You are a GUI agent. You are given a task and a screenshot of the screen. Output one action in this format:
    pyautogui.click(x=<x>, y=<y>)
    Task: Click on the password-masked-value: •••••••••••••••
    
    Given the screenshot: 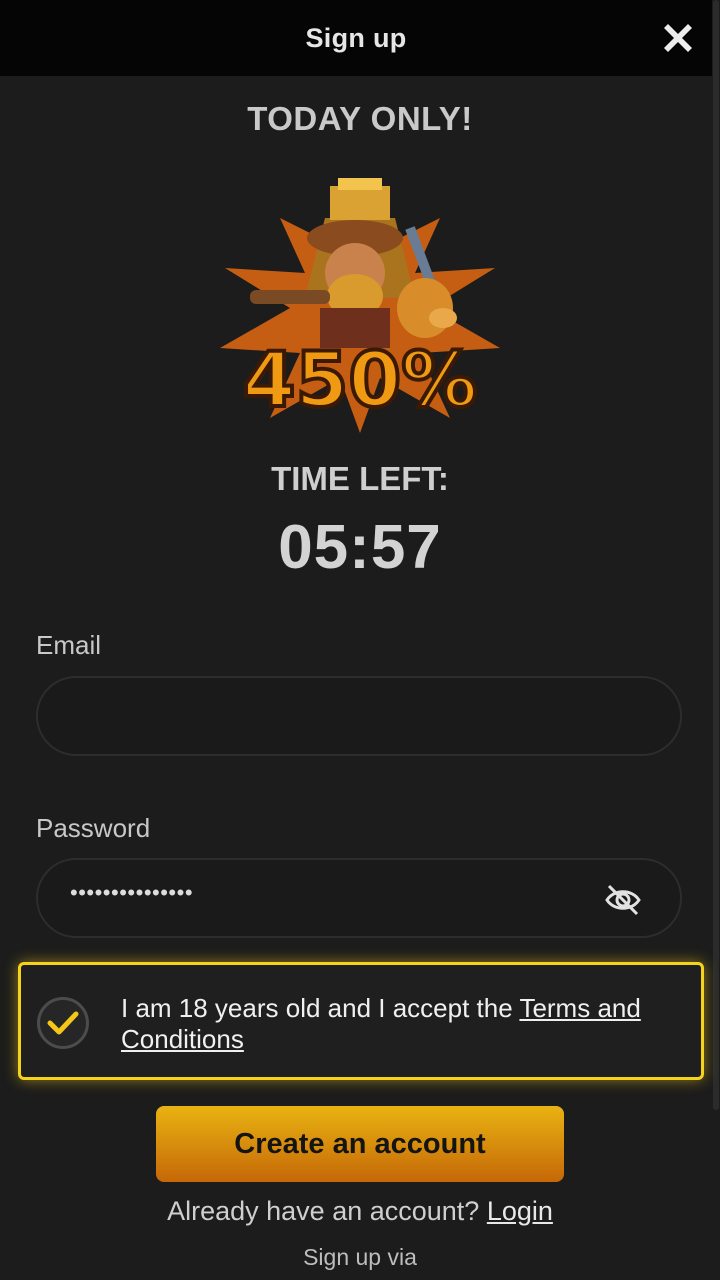 What is the action you would take?
    pyautogui.click(x=132, y=892)
    